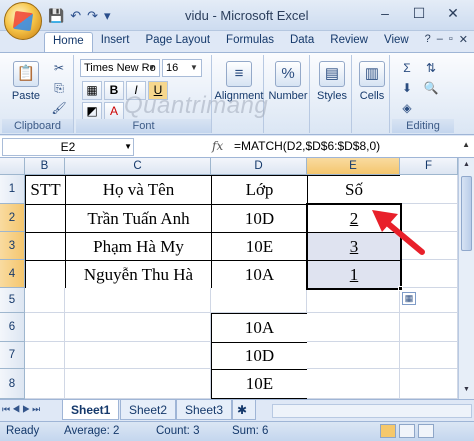 The image size is (474, 441). What do you see at coordinates (396, 42) in the screenshot?
I see `tab-view: View` at bounding box center [396, 42].